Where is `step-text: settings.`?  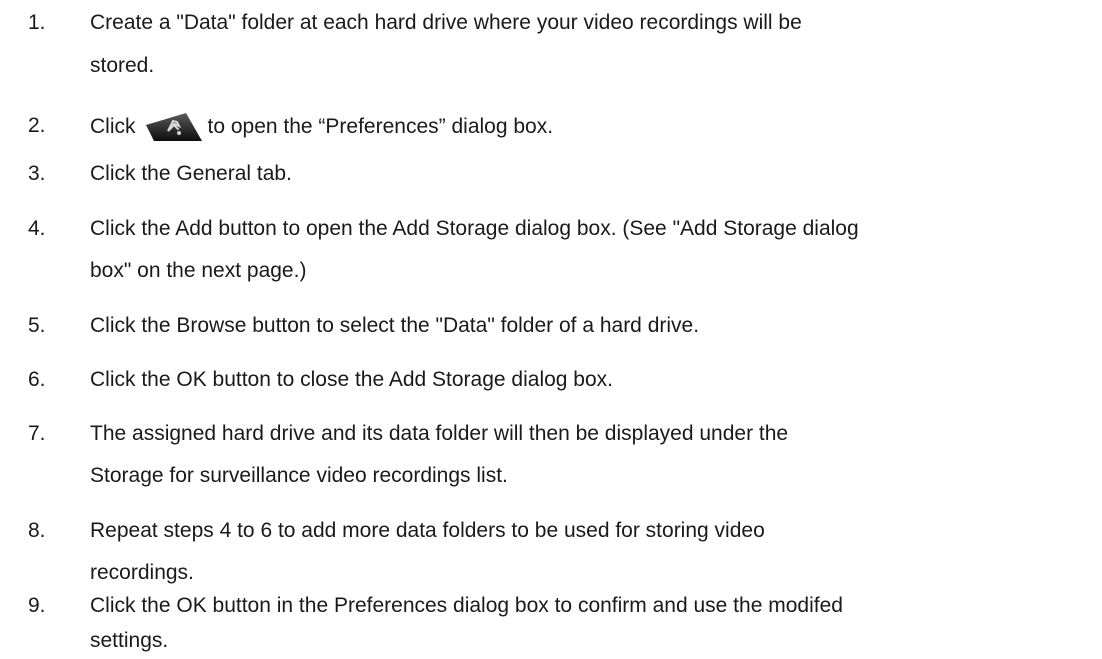 step-text: settings. is located at coordinates (129, 640).